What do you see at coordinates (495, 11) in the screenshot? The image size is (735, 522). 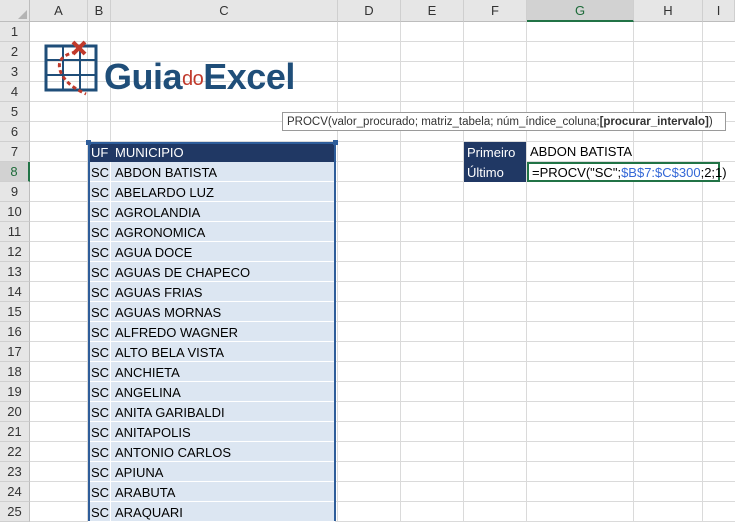 I see `column-header-f: F` at bounding box center [495, 11].